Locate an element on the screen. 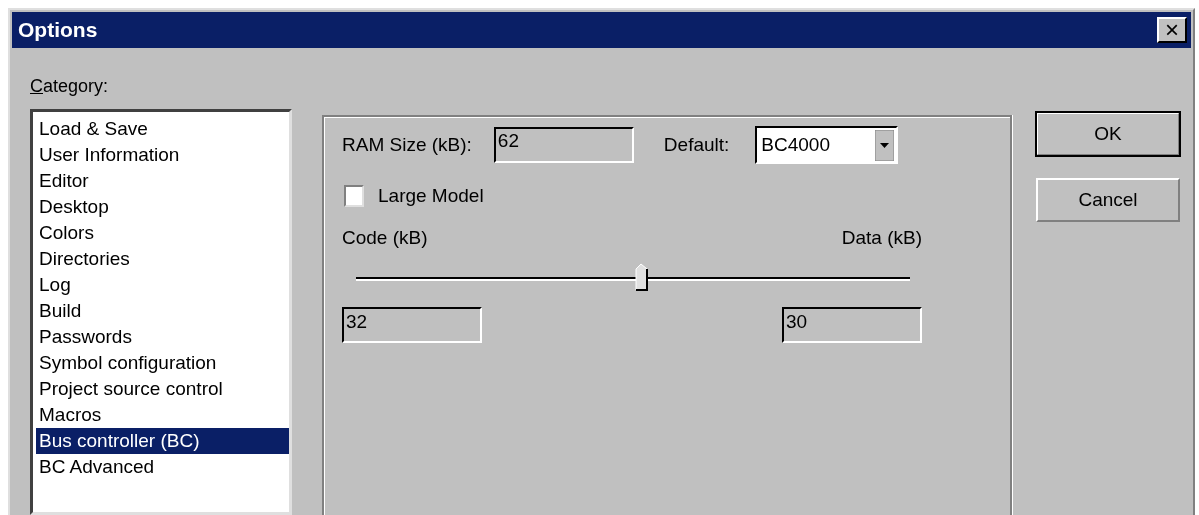 This screenshot has height=515, width=1199. category-item: Symbol configuration is located at coordinates (162, 363).